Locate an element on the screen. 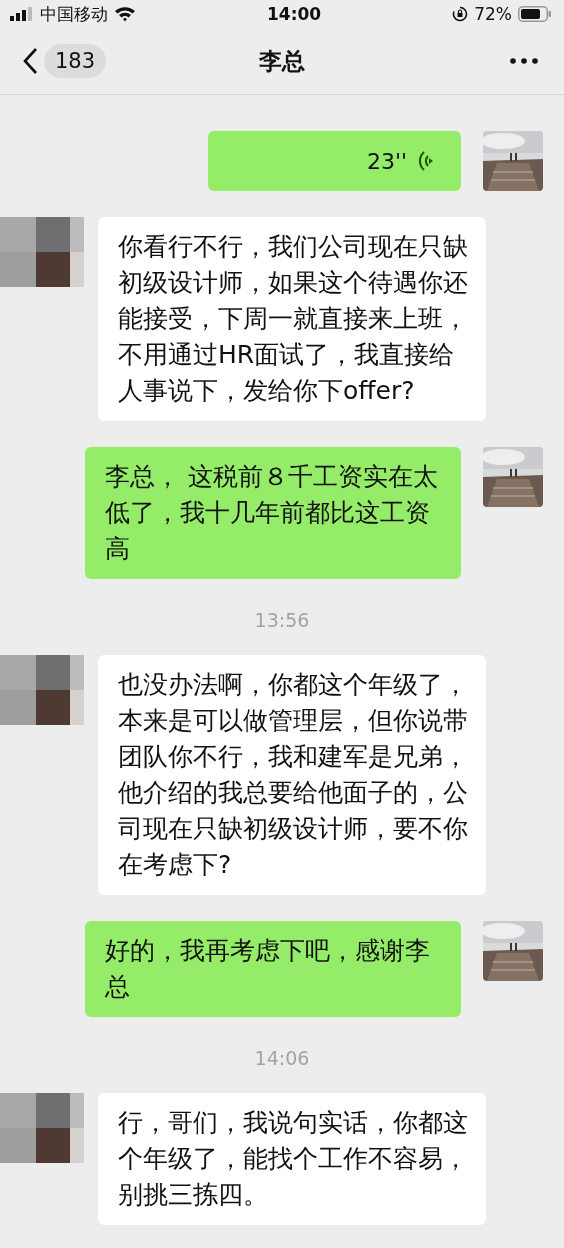 The width and height of the screenshot is (564, 1248). timestamp: 14:06 is located at coordinates (282, 1058).